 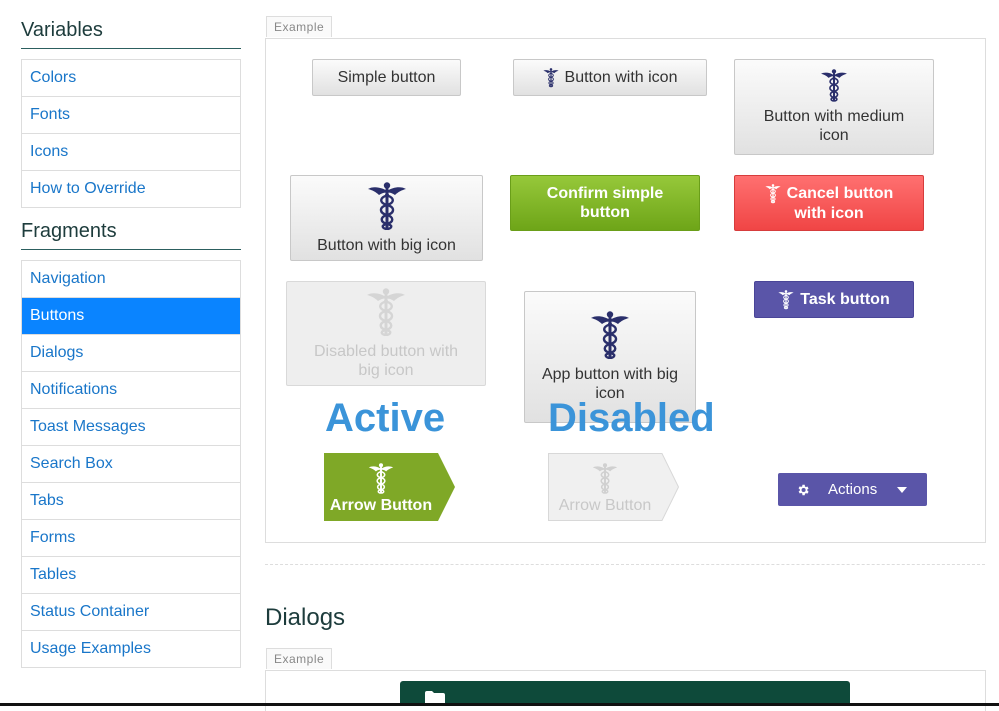 What do you see at coordinates (131, 235) in the screenshot?
I see `fragments-heading: Fragments` at bounding box center [131, 235].